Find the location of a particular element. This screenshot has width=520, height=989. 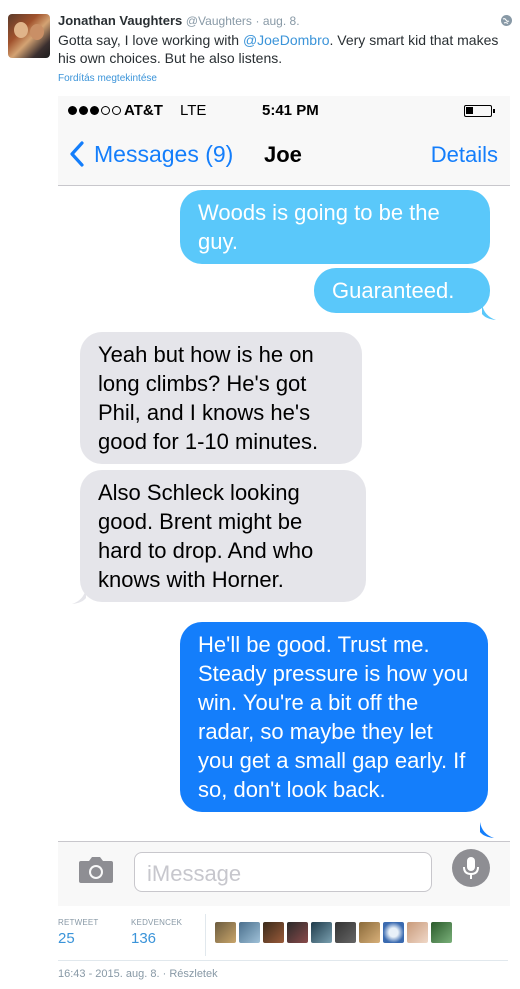

camera-icon is located at coordinates (96, 870).